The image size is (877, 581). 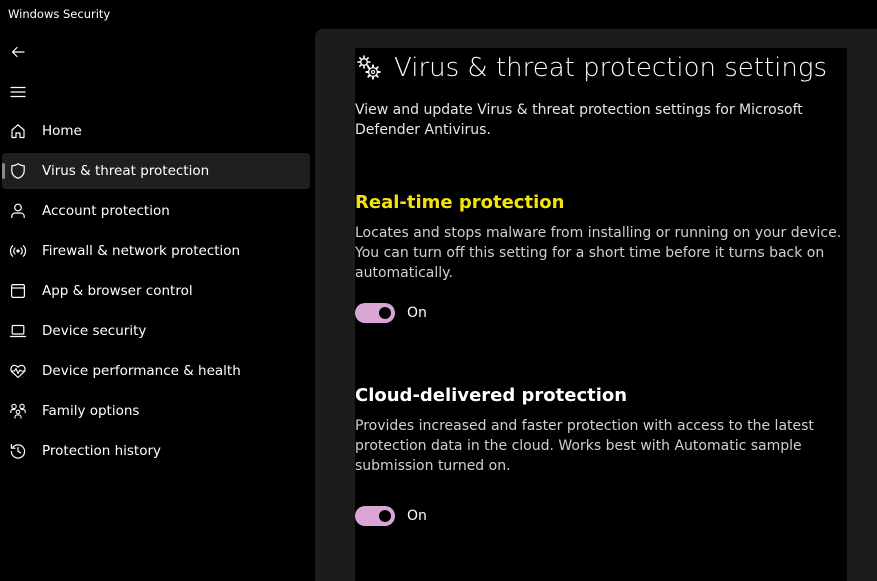 What do you see at coordinates (94, 331) in the screenshot?
I see `sidebar-item-label: Device security` at bounding box center [94, 331].